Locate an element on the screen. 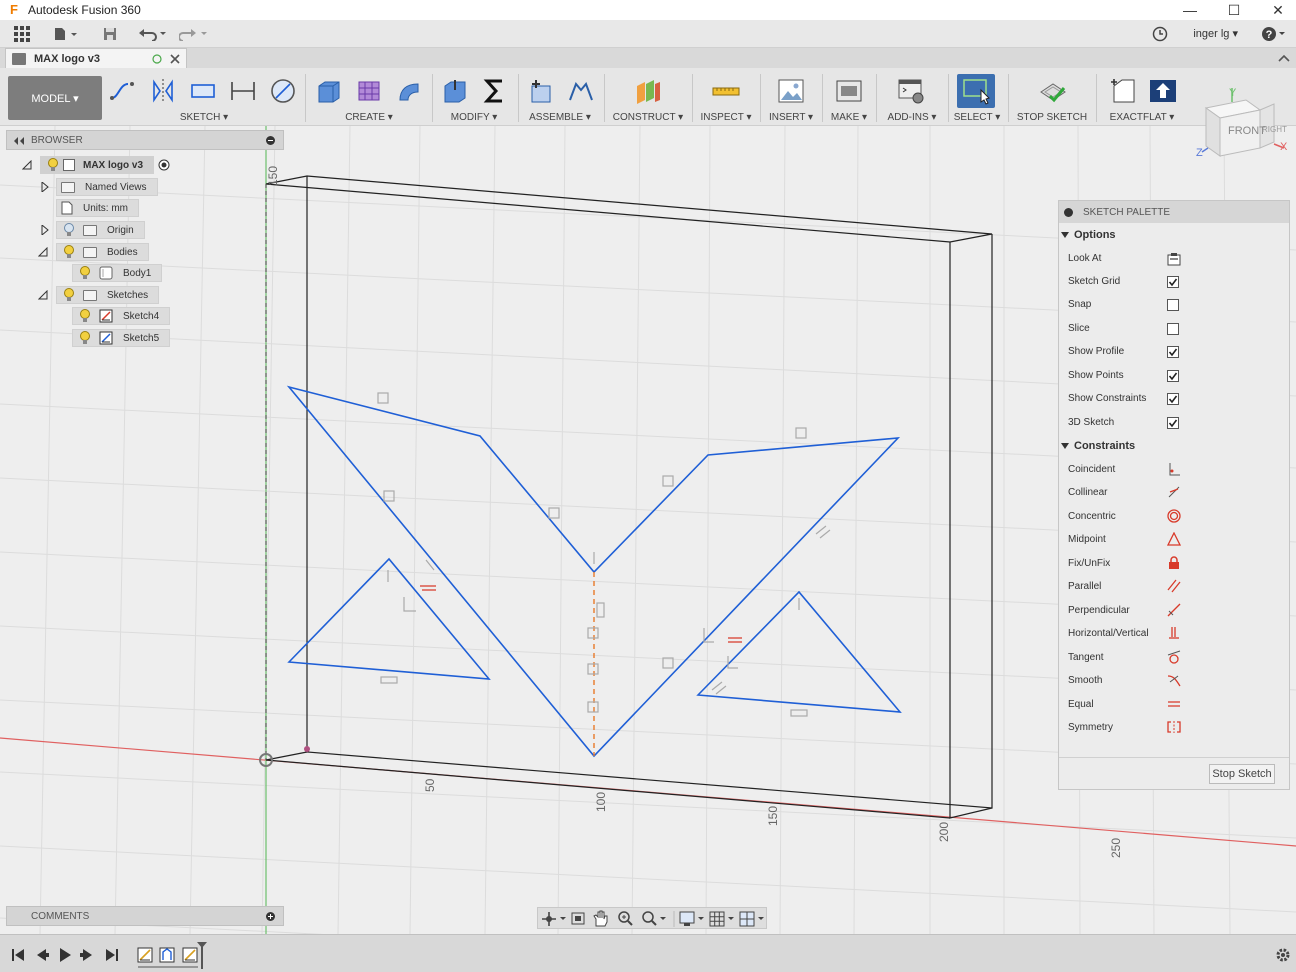 This screenshot has width=1296, height=972. form-icon is located at coordinates (369, 91).